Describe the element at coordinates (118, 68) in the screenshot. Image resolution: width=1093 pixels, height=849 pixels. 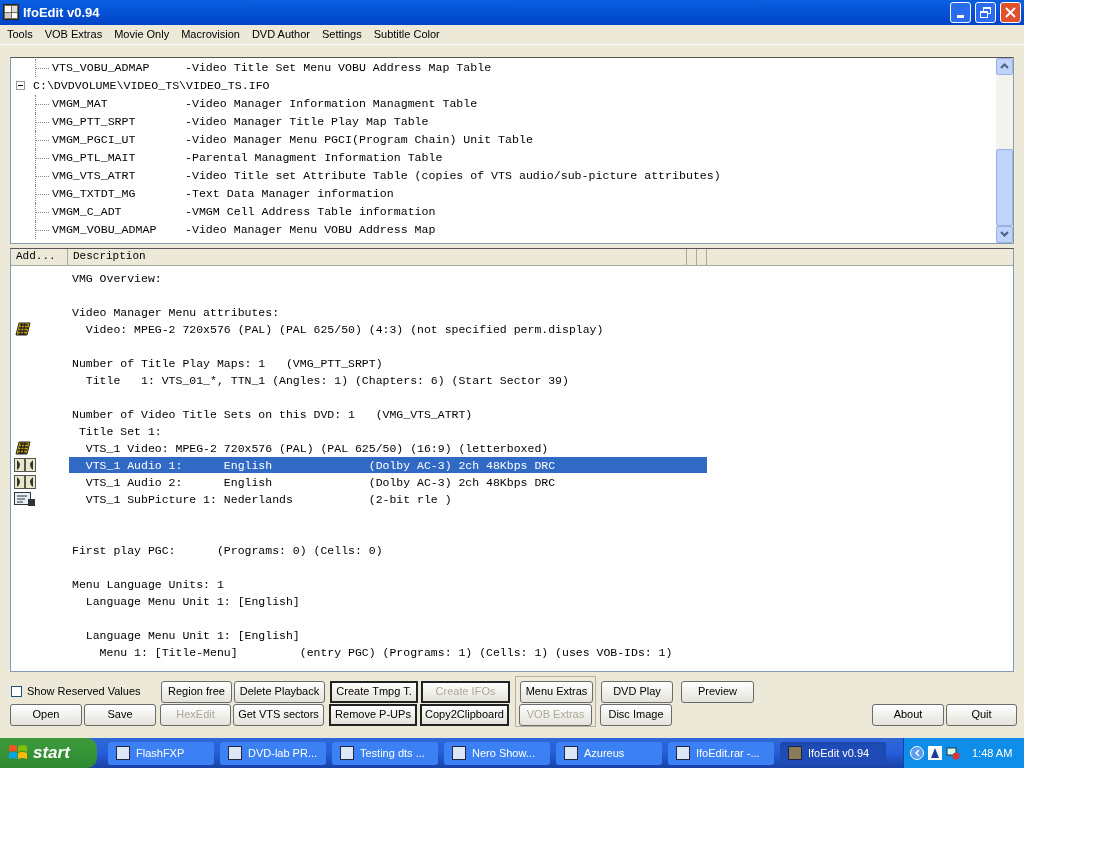
I see `tree-node: VTS_VOBU_ADMAP` at that location.